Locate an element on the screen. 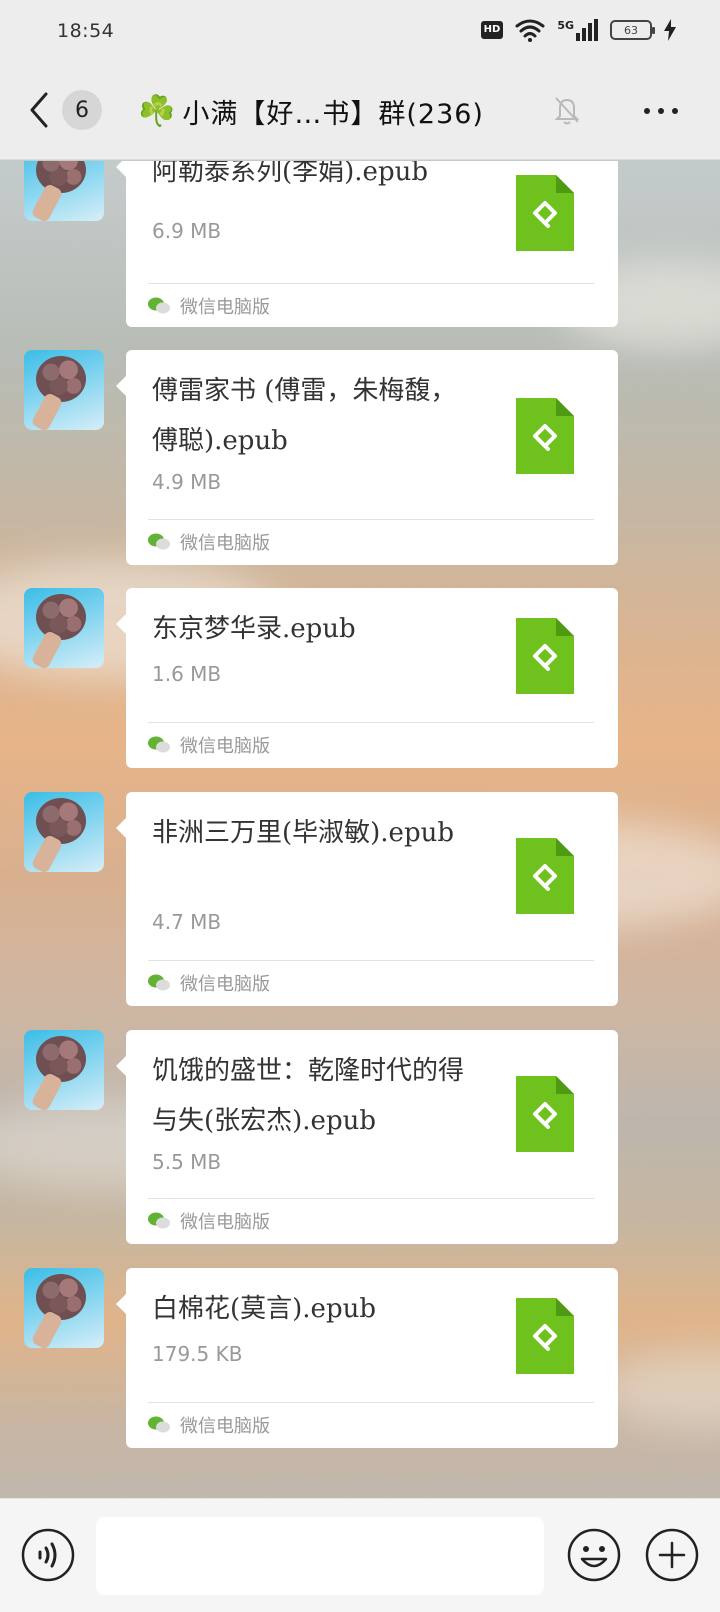 The image size is (720, 1612). signal-5g-icon: 5G is located at coordinates (577, 30).